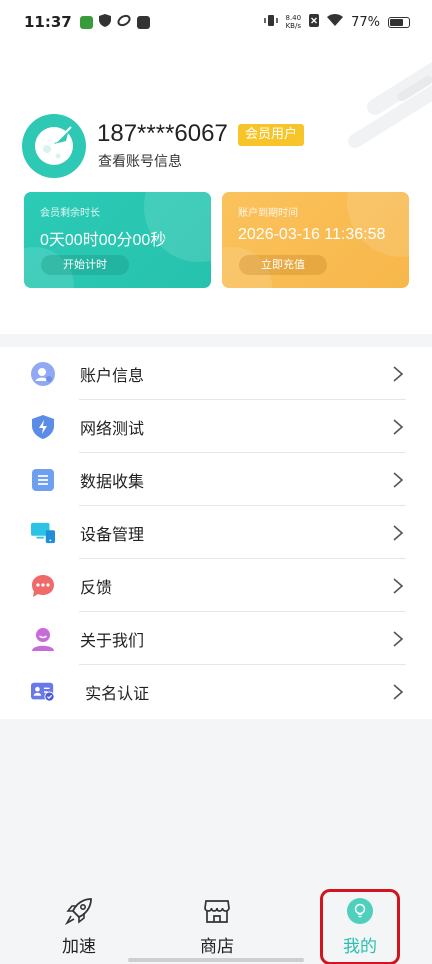 The image size is (432, 964). I want to click on store-icon, so click(217, 911).